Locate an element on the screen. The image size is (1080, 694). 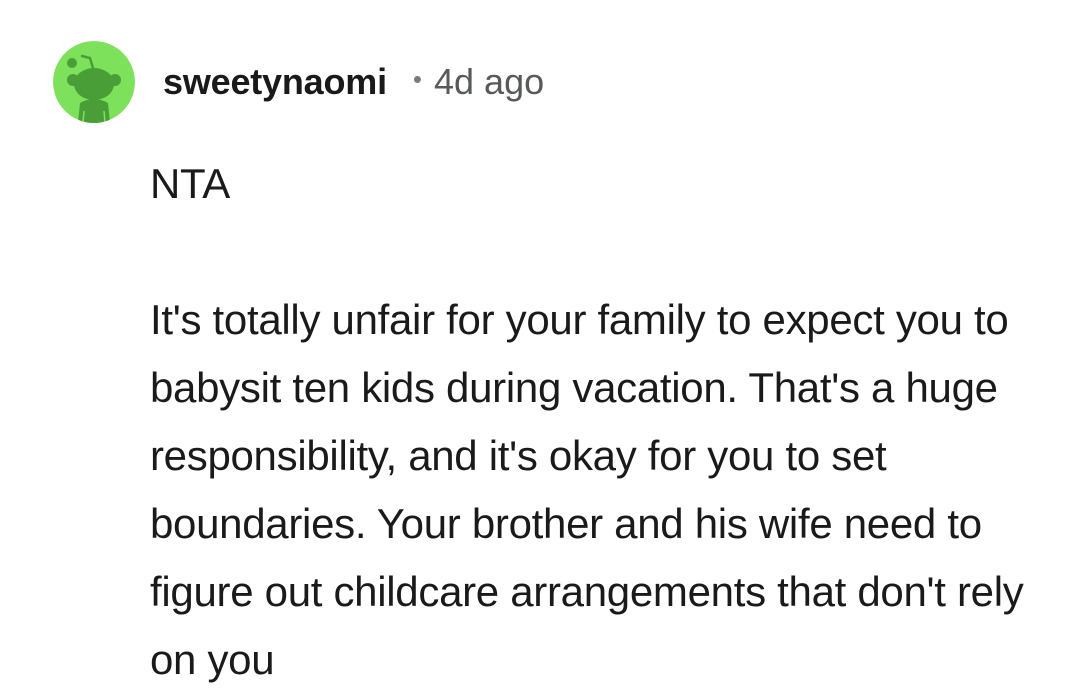
reddit-snoo-avatar-icon is located at coordinates (94, 82).